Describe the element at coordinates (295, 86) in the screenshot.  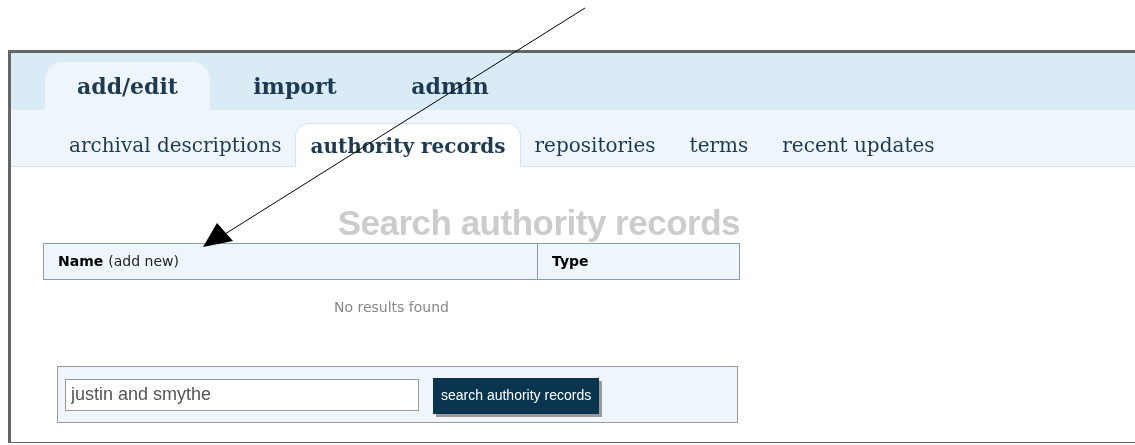
I see `main-tab: import` at that location.